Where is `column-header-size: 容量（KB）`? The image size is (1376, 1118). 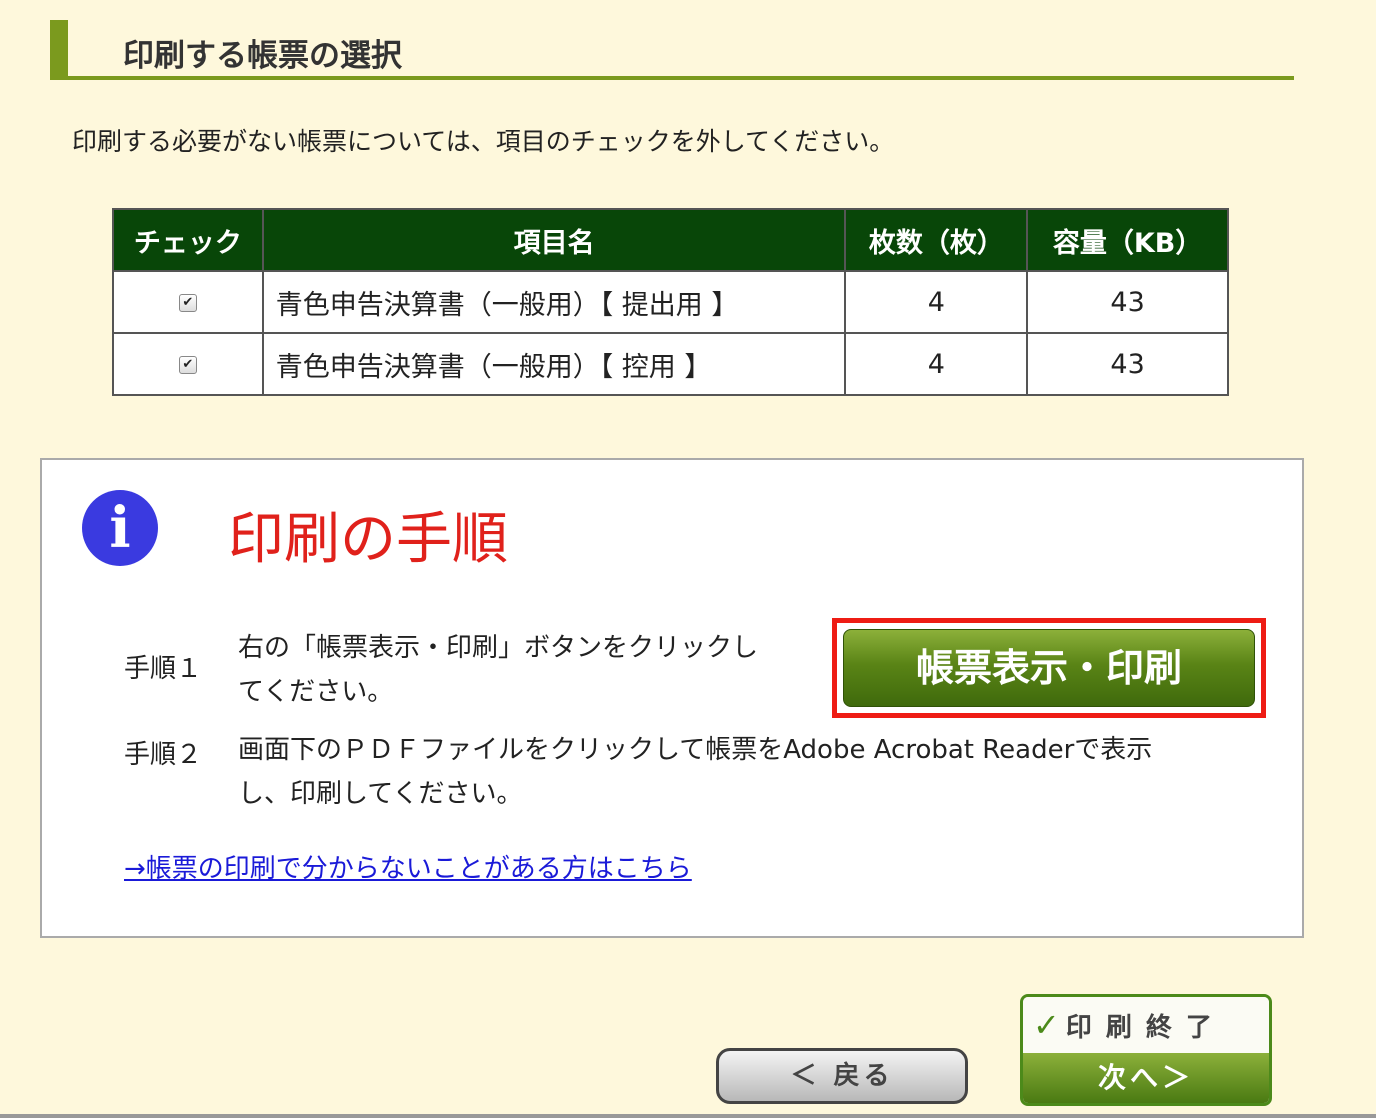
column-header-size: 容量（KB） is located at coordinates (1127, 240).